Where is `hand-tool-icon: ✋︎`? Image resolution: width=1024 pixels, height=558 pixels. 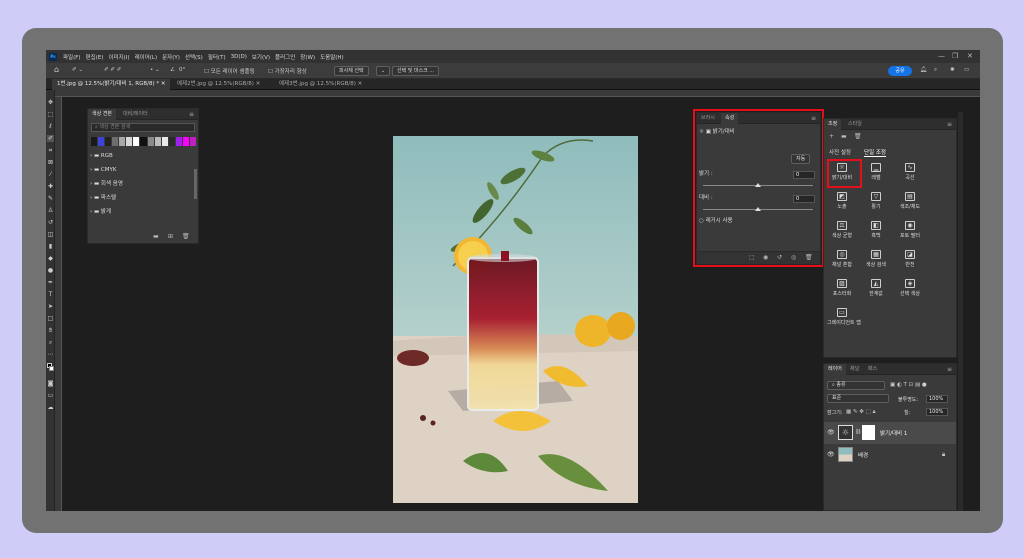 hand-tool-icon: ✋︎ is located at coordinates (50, 330).